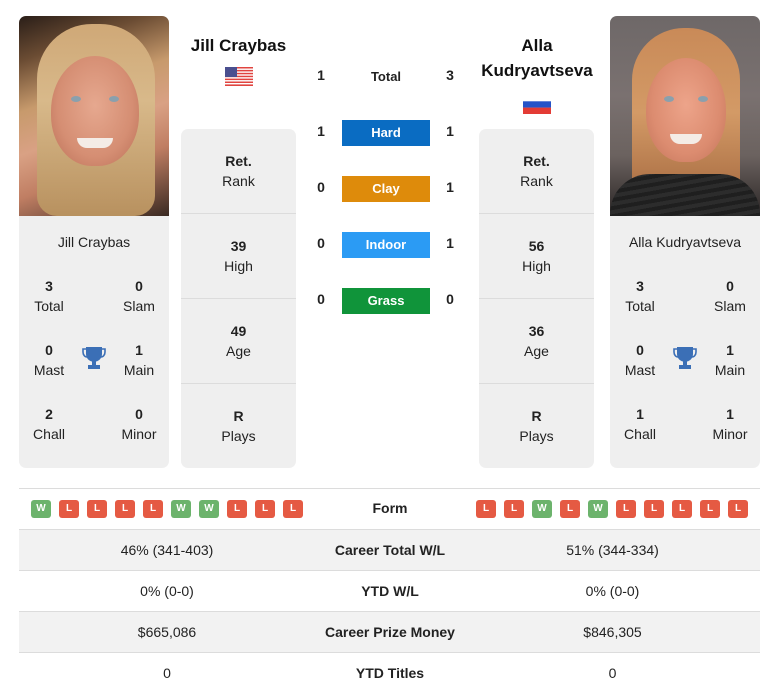 This screenshot has width=779, height=699. Describe the element at coordinates (238, 341) in the screenshot. I see `info-age-left: 49 Age` at that location.